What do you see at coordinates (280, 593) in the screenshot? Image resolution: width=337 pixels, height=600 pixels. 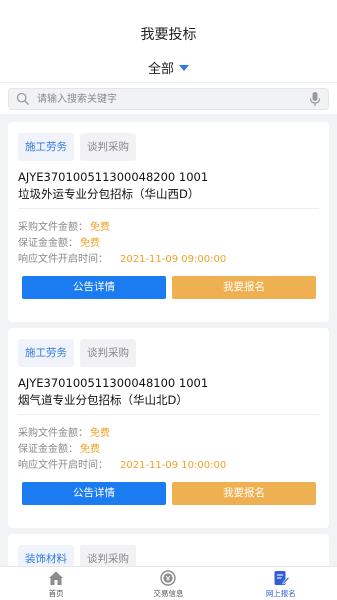 I see `tab-online-signup-label: 网上报名` at bounding box center [280, 593].